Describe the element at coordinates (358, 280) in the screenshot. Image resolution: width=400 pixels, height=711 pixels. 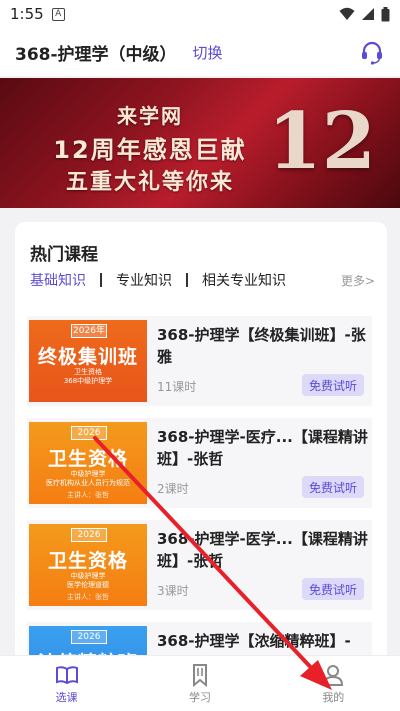
I see `more-link: 更多>` at that location.